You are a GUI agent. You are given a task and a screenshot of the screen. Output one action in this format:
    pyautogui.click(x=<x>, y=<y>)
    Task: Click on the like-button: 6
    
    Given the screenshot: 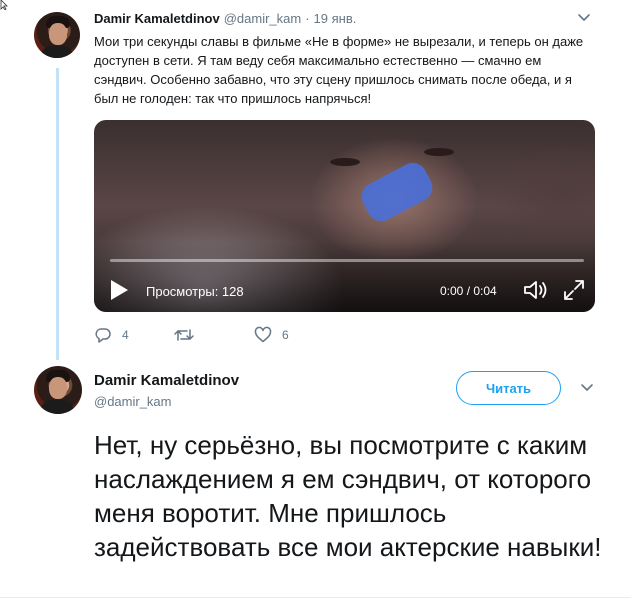 What is the action you would take?
    pyautogui.click(x=294, y=335)
    